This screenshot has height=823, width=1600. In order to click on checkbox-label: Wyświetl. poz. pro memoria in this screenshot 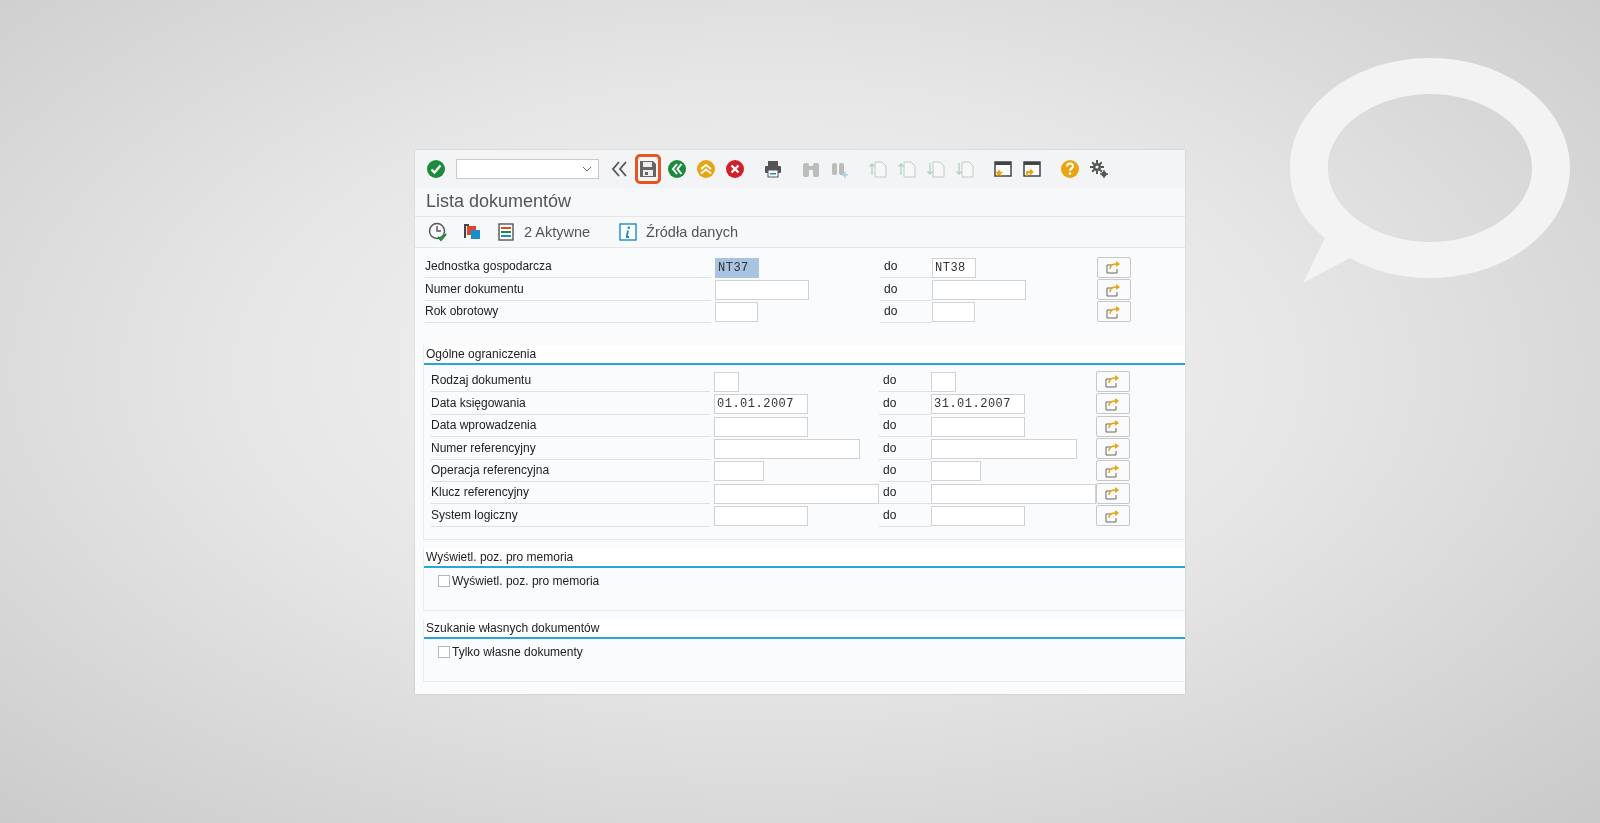, I will do `click(519, 580)`.